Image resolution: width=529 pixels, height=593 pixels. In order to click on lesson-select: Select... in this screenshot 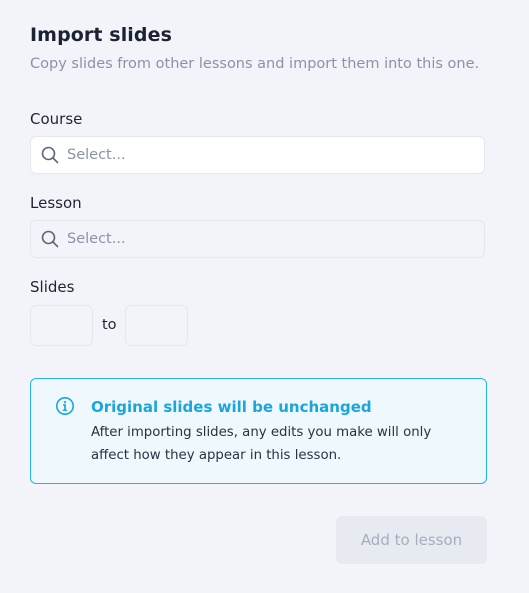, I will do `click(257, 239)`.